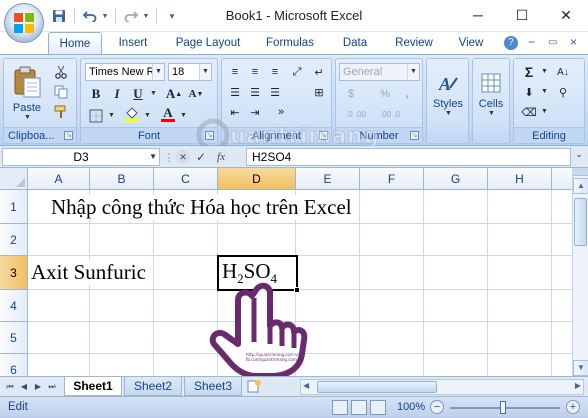 Image resolution: width=588 pixels, height=418 pixels. What do you see at coordinates (235, 92) in the screenshot?
I see `align-left-icon: ☰` at bounding box center [235, 92].